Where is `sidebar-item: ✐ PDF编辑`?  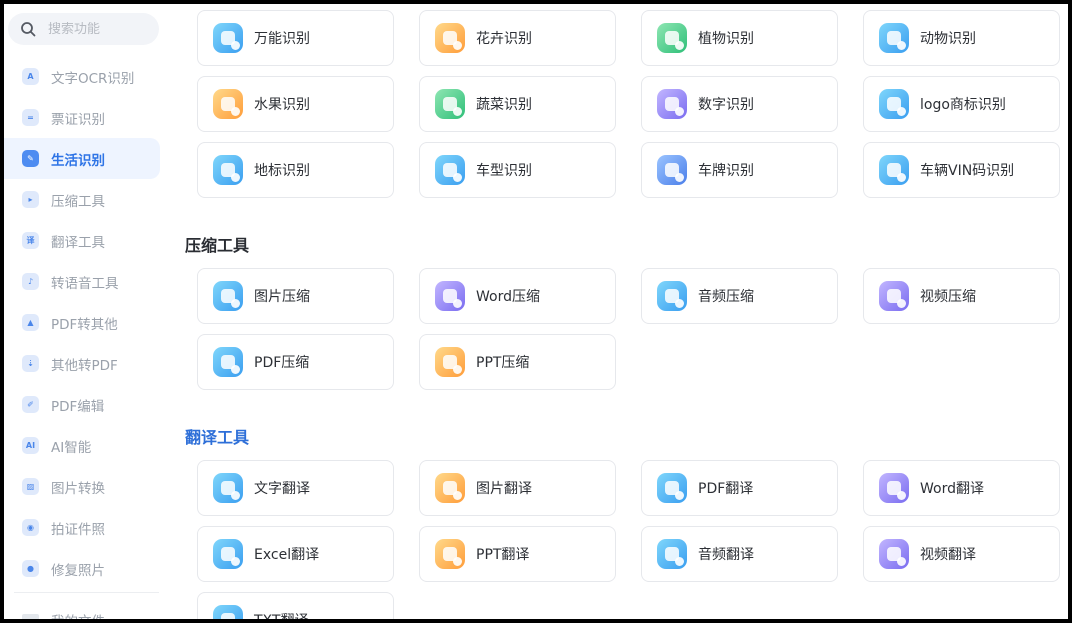 sidebar-item: ✐ PDF编辑 is located at coordinates (82, 404).